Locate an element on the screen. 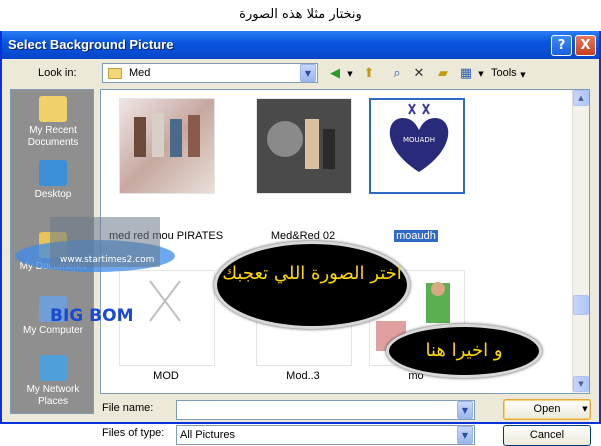 This screenshot has height=446, width=601. files-of-type-select: All Pictures ▼ is located at coordinates (325, 435).